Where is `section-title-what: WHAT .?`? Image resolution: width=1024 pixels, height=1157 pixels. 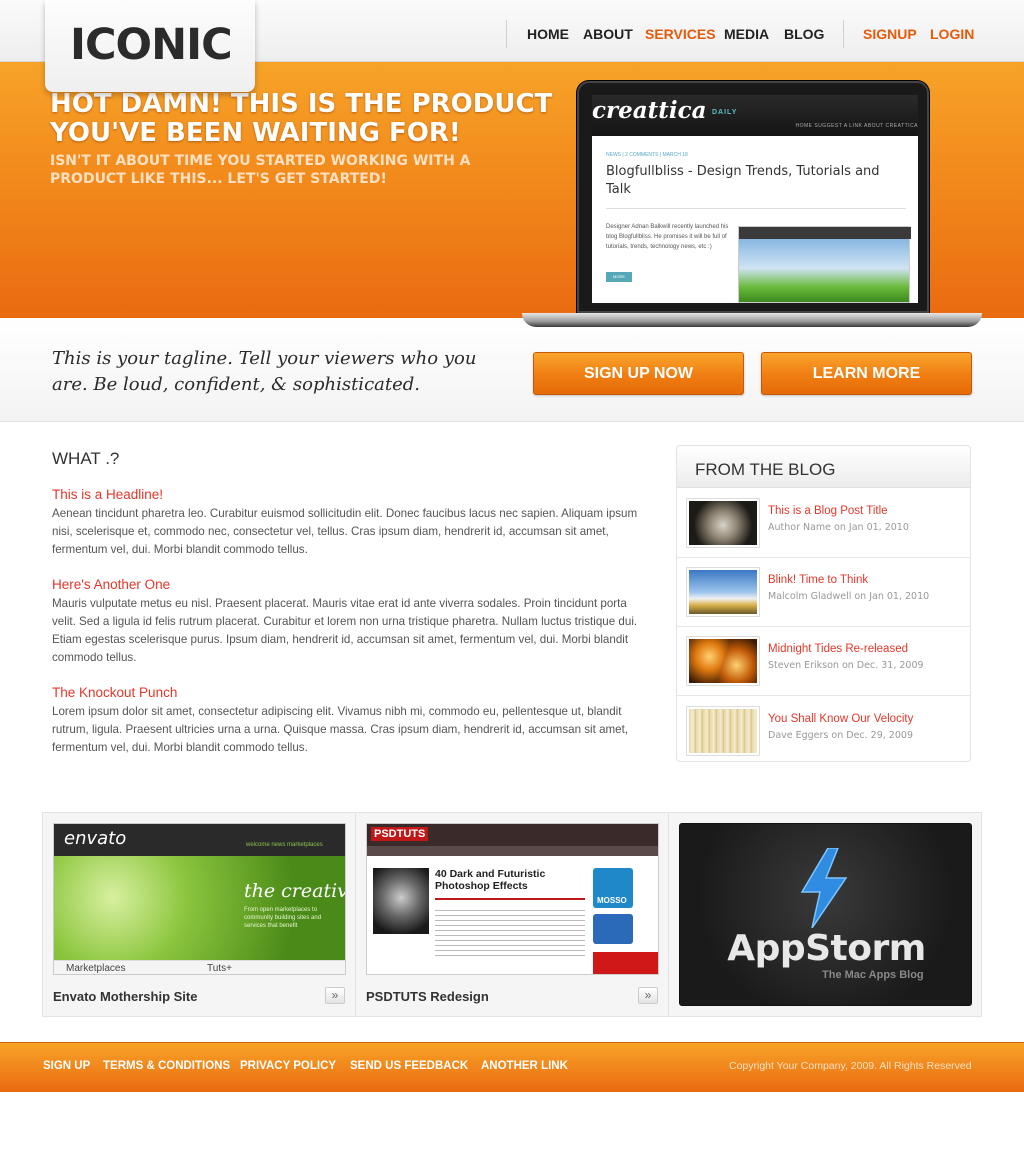 section-title-what: WHAT .? is located at coordinates (86, 458).